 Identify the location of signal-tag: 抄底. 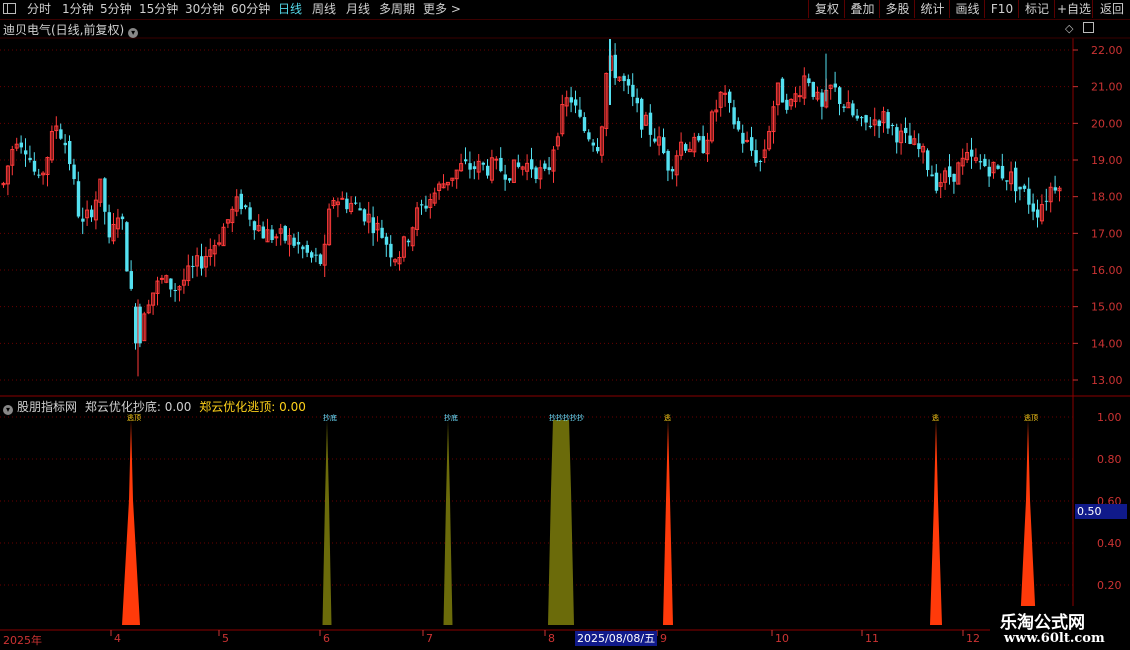
(330, 417).